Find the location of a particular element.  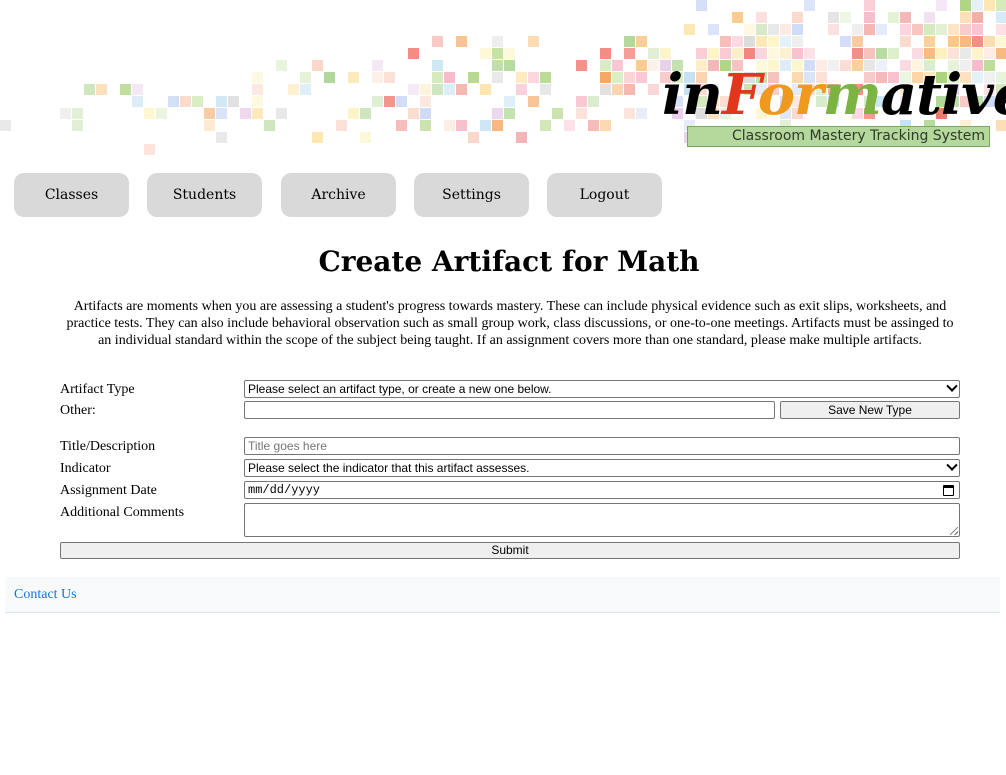

save-new-type-button: Save New Type is located at coordinates (870, 410).